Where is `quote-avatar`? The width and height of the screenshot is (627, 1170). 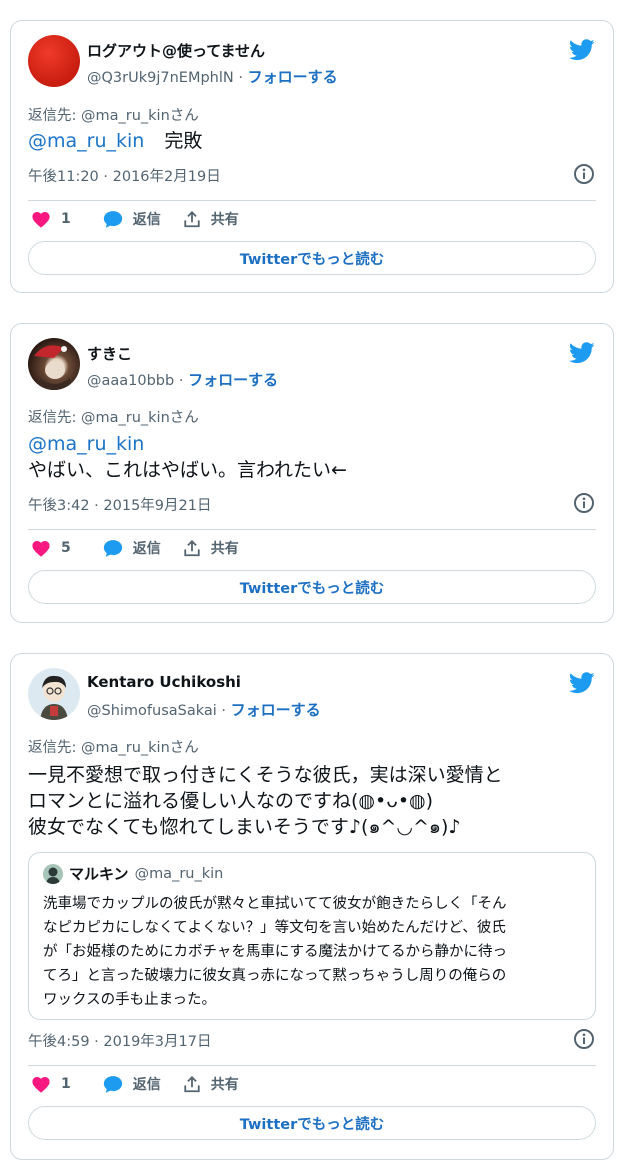
quote-avatar is located at coordinates (53, 873).